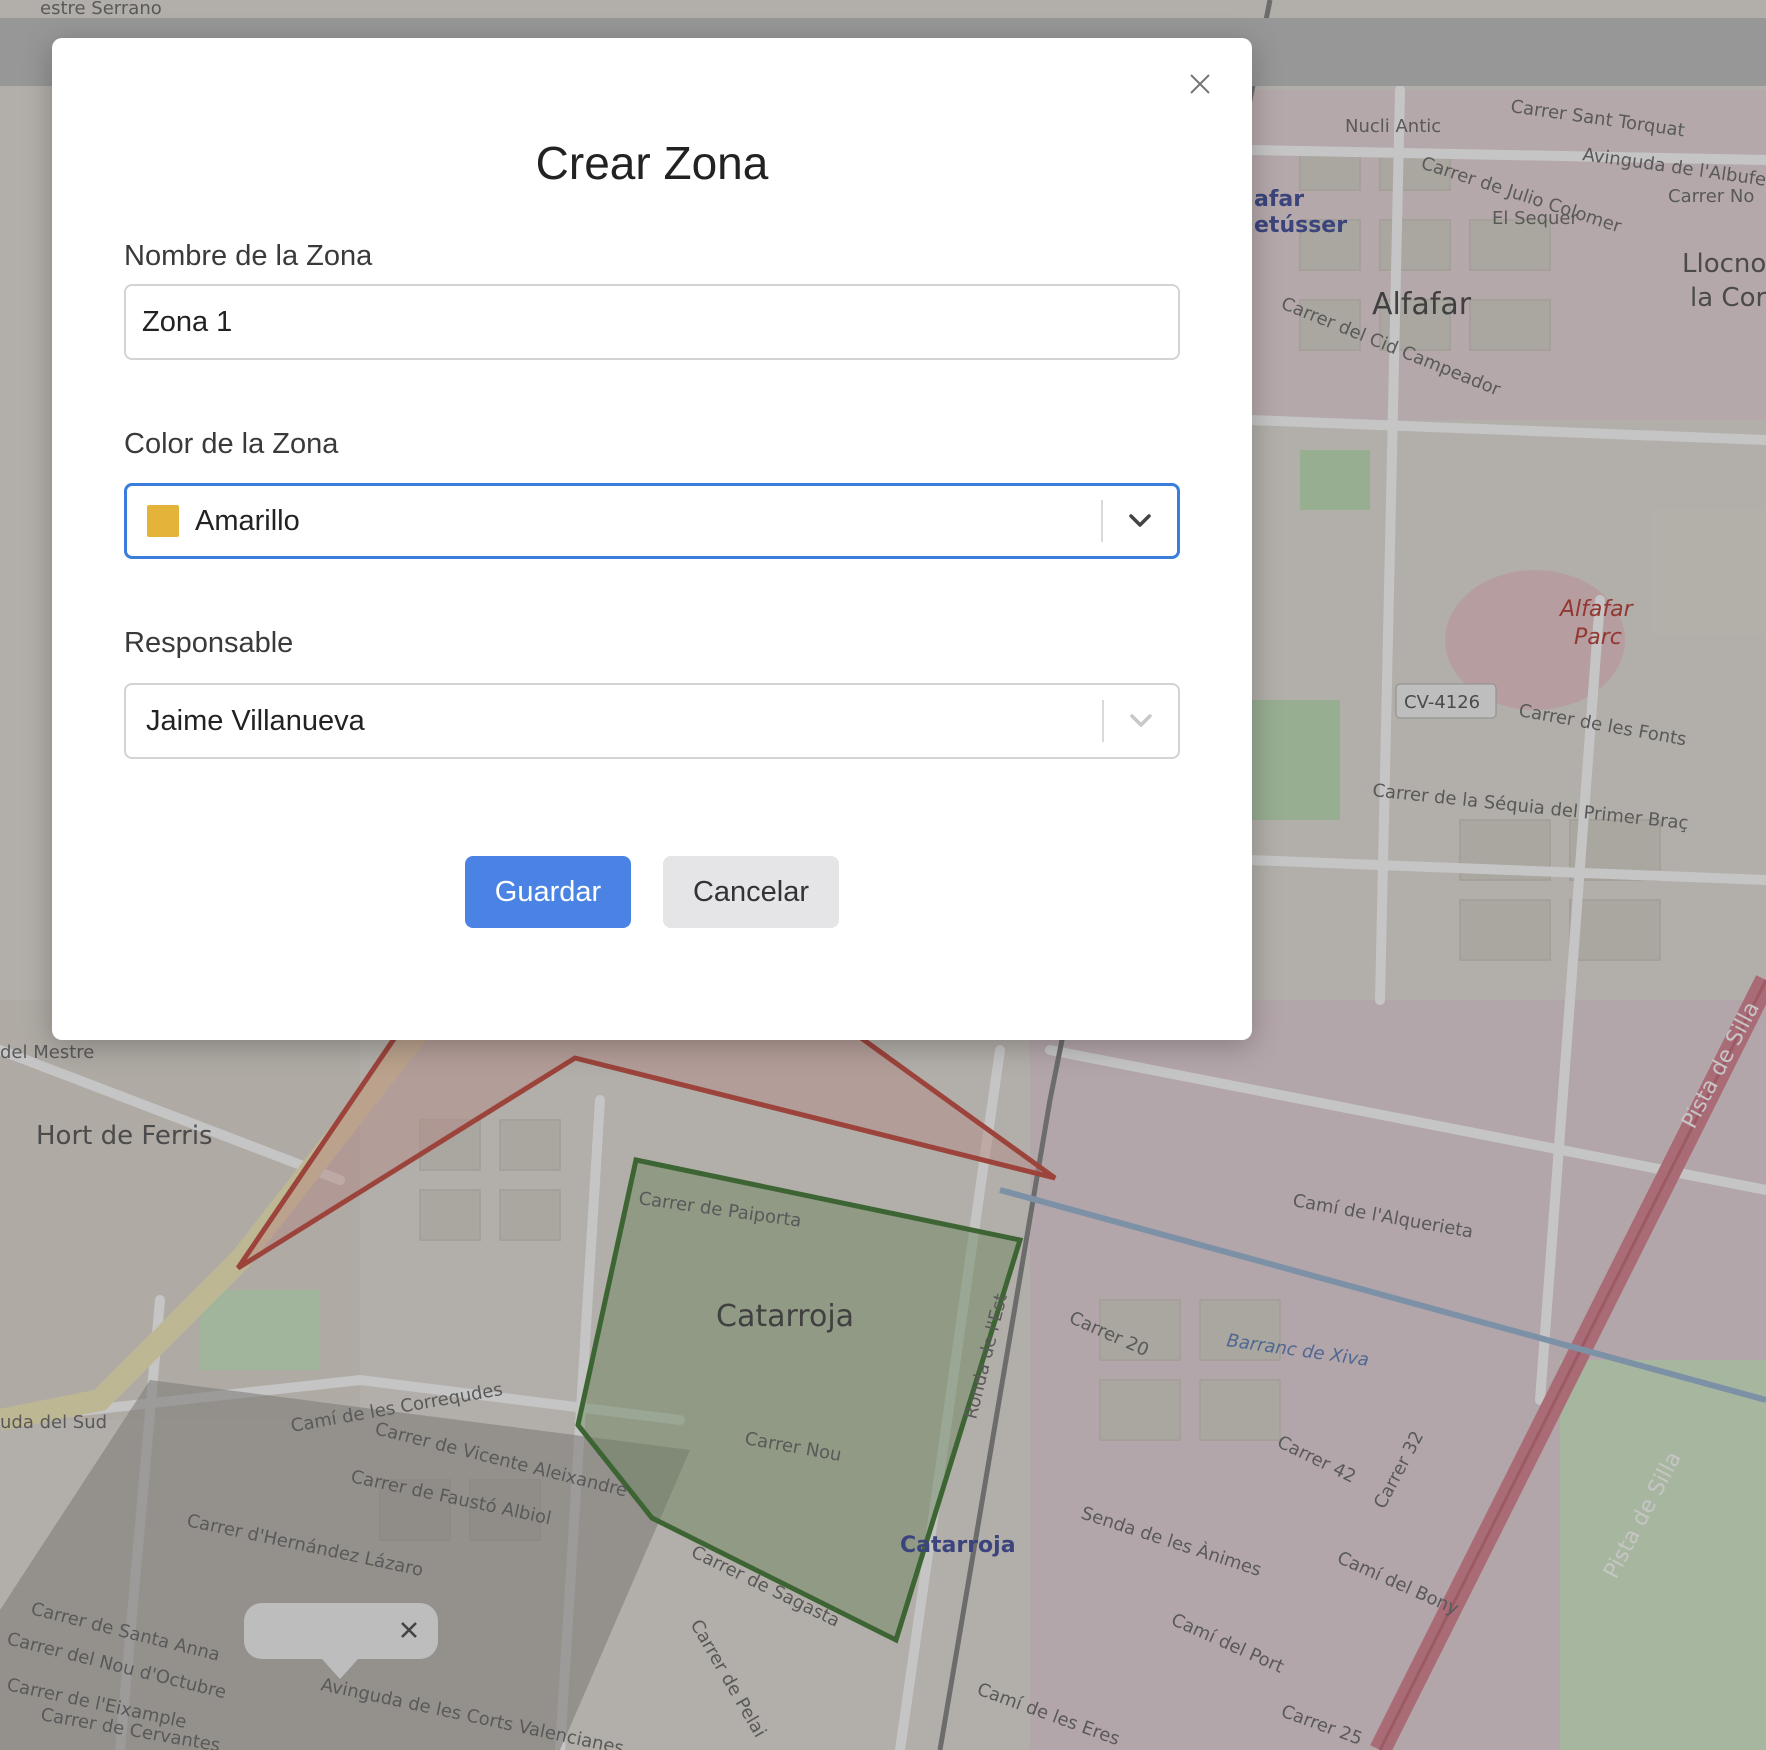 This screenshot has width=1766, height=1750. What do you see at coordinates (652, 721) in the screenshot?
I see `responsible-select: Jaime Villanueva` at bounding box center [652, 721].